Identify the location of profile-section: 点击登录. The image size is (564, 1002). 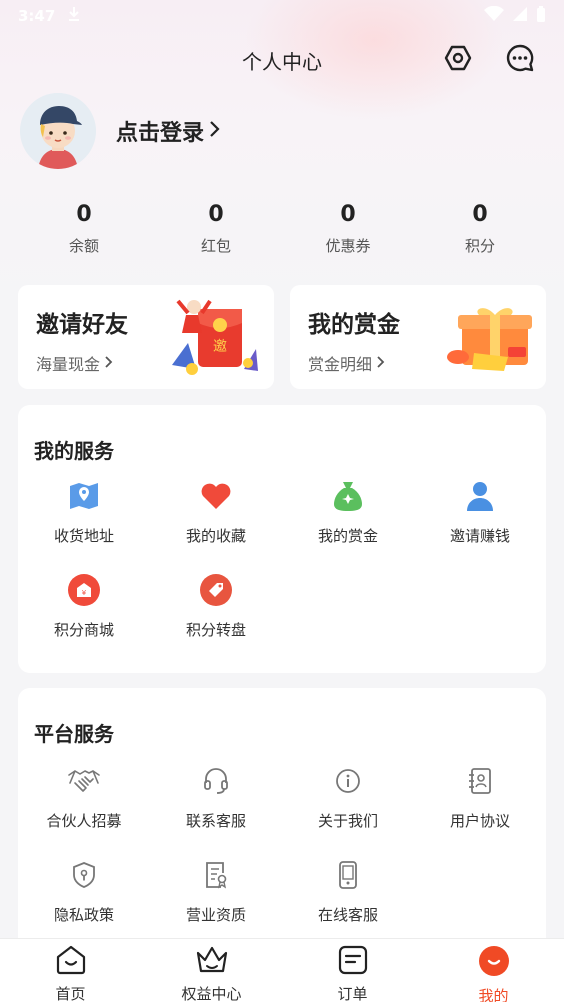
(120, 131).